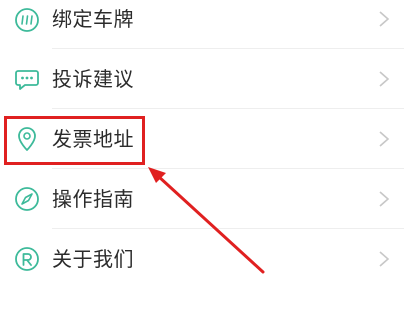  I want to click on menu-item-label: 操作指南, so click(93, 199).